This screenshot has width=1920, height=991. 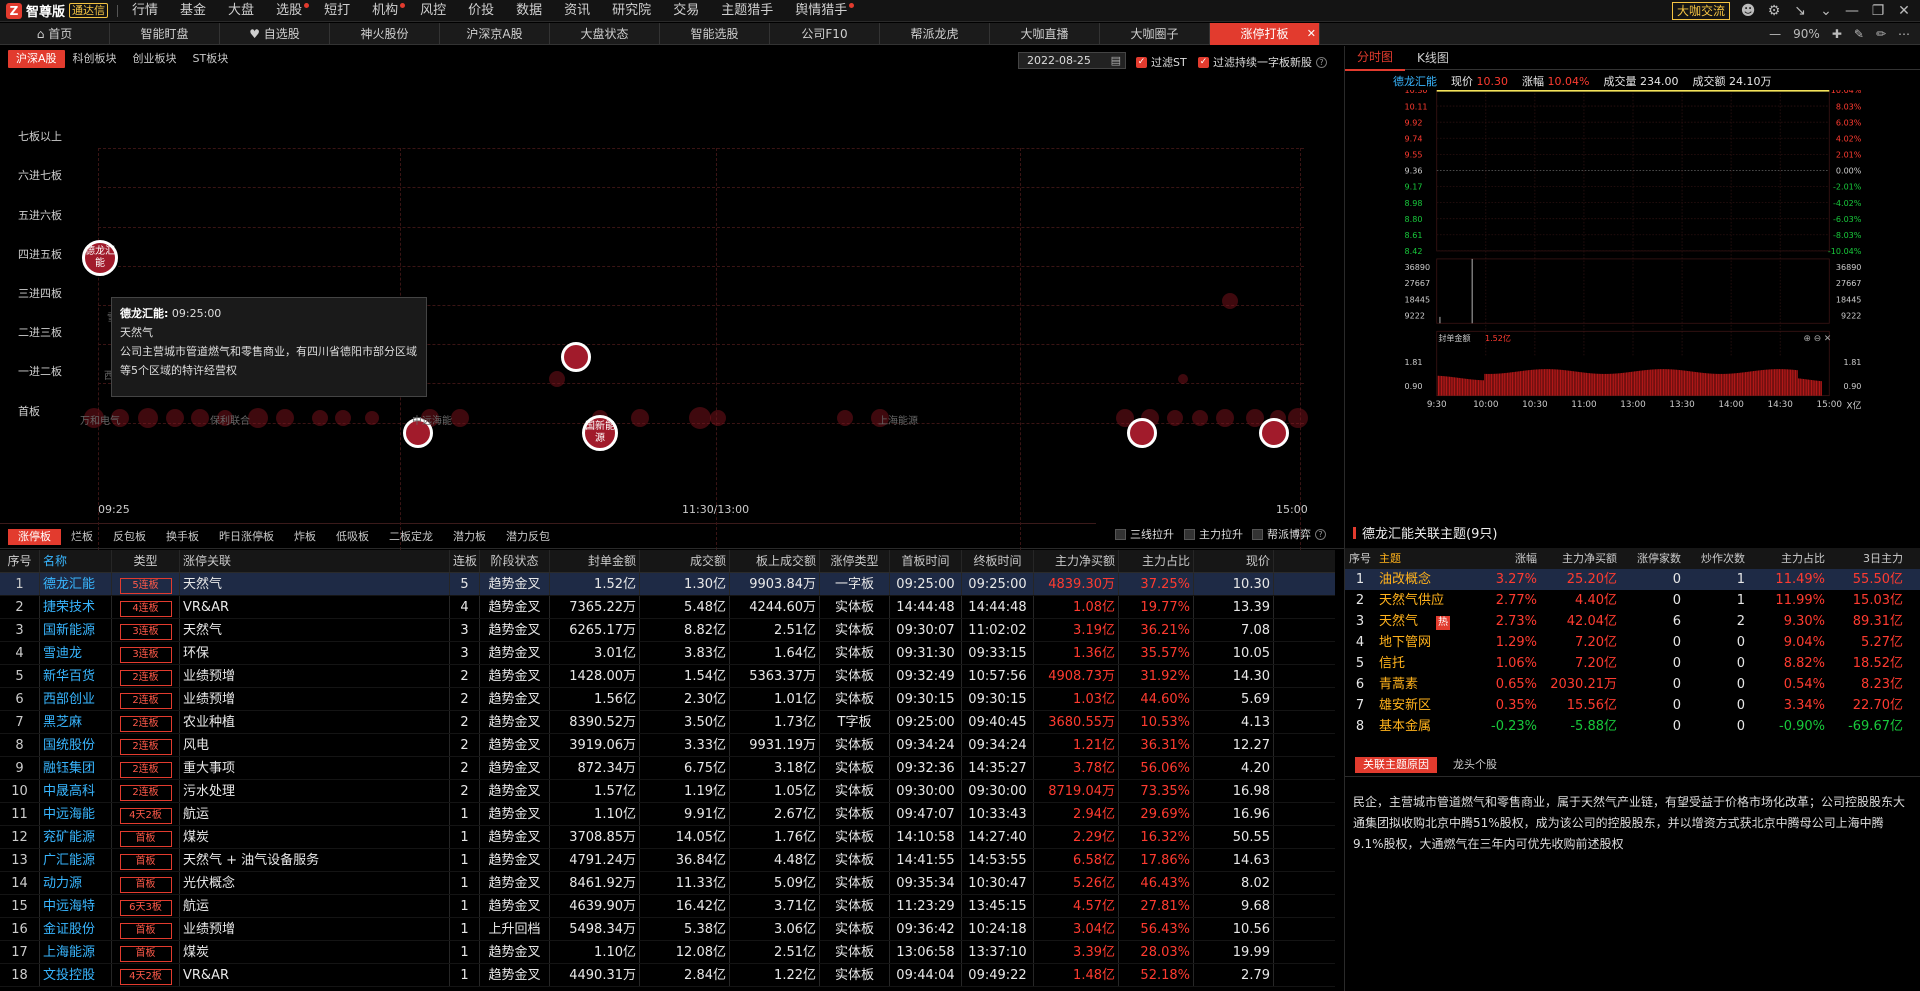 I want to click on market-segment: 创业板块, so click(x=155, y=59).